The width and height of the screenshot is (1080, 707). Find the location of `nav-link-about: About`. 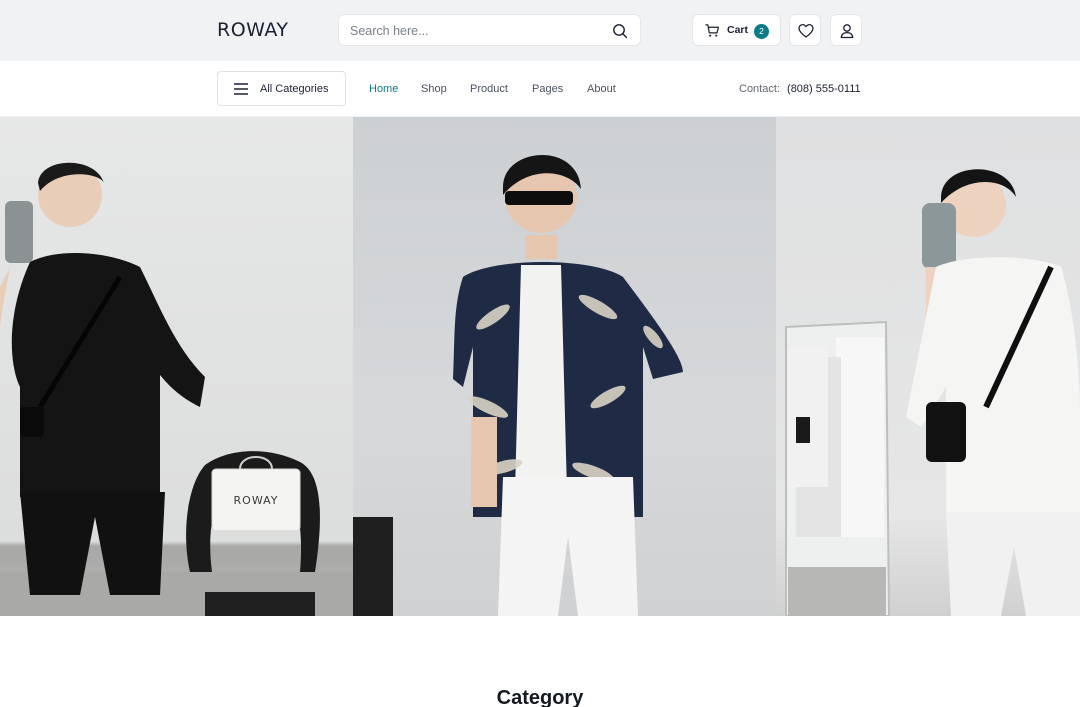

nav-link-about: About is located at coordinates (601, 89).